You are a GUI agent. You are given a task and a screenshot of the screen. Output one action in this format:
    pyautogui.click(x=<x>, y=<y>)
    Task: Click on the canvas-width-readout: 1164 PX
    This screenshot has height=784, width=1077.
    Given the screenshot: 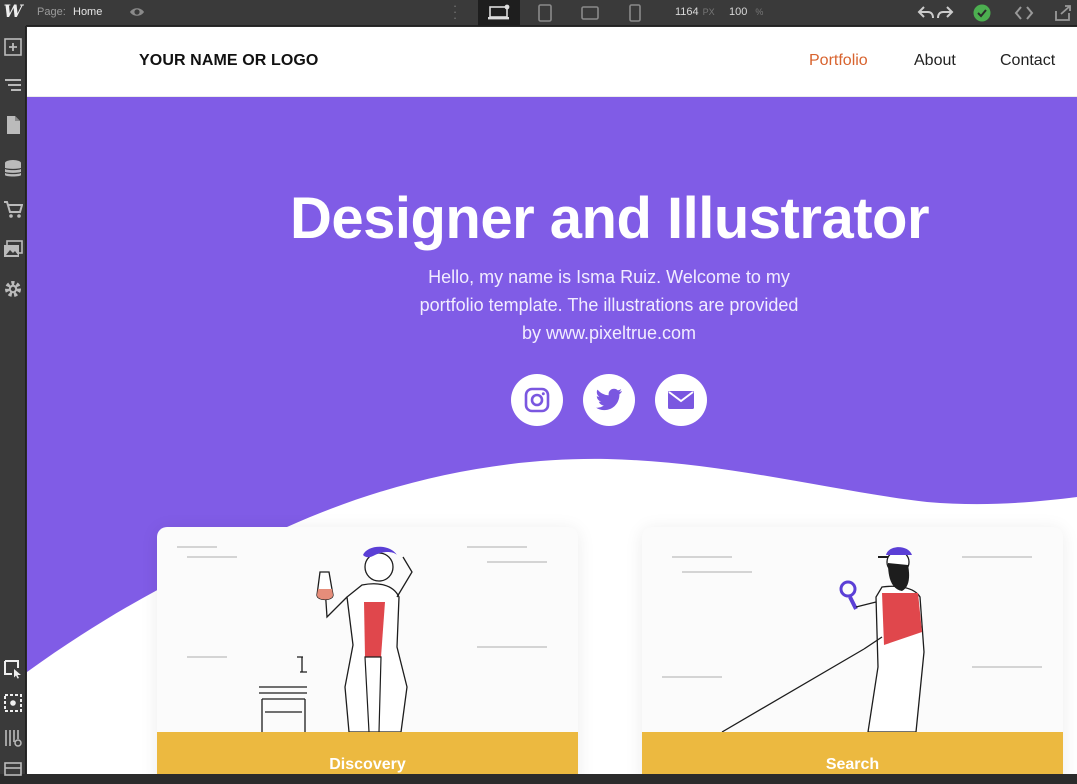 What is the action you would take?
    pyautogui.click(x=695, y=12)
    